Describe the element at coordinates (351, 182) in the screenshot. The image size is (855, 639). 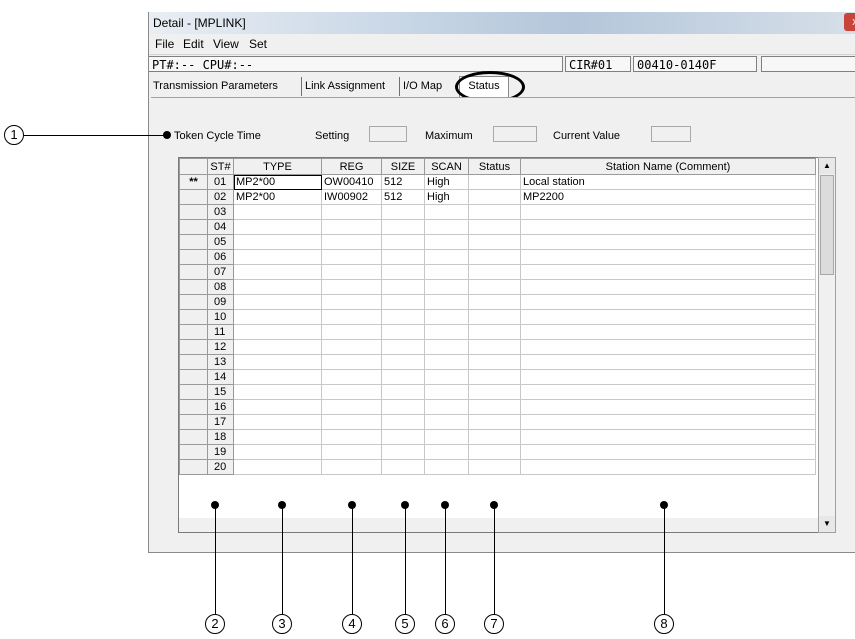
I see `reg-cell: OW00410` at that location.